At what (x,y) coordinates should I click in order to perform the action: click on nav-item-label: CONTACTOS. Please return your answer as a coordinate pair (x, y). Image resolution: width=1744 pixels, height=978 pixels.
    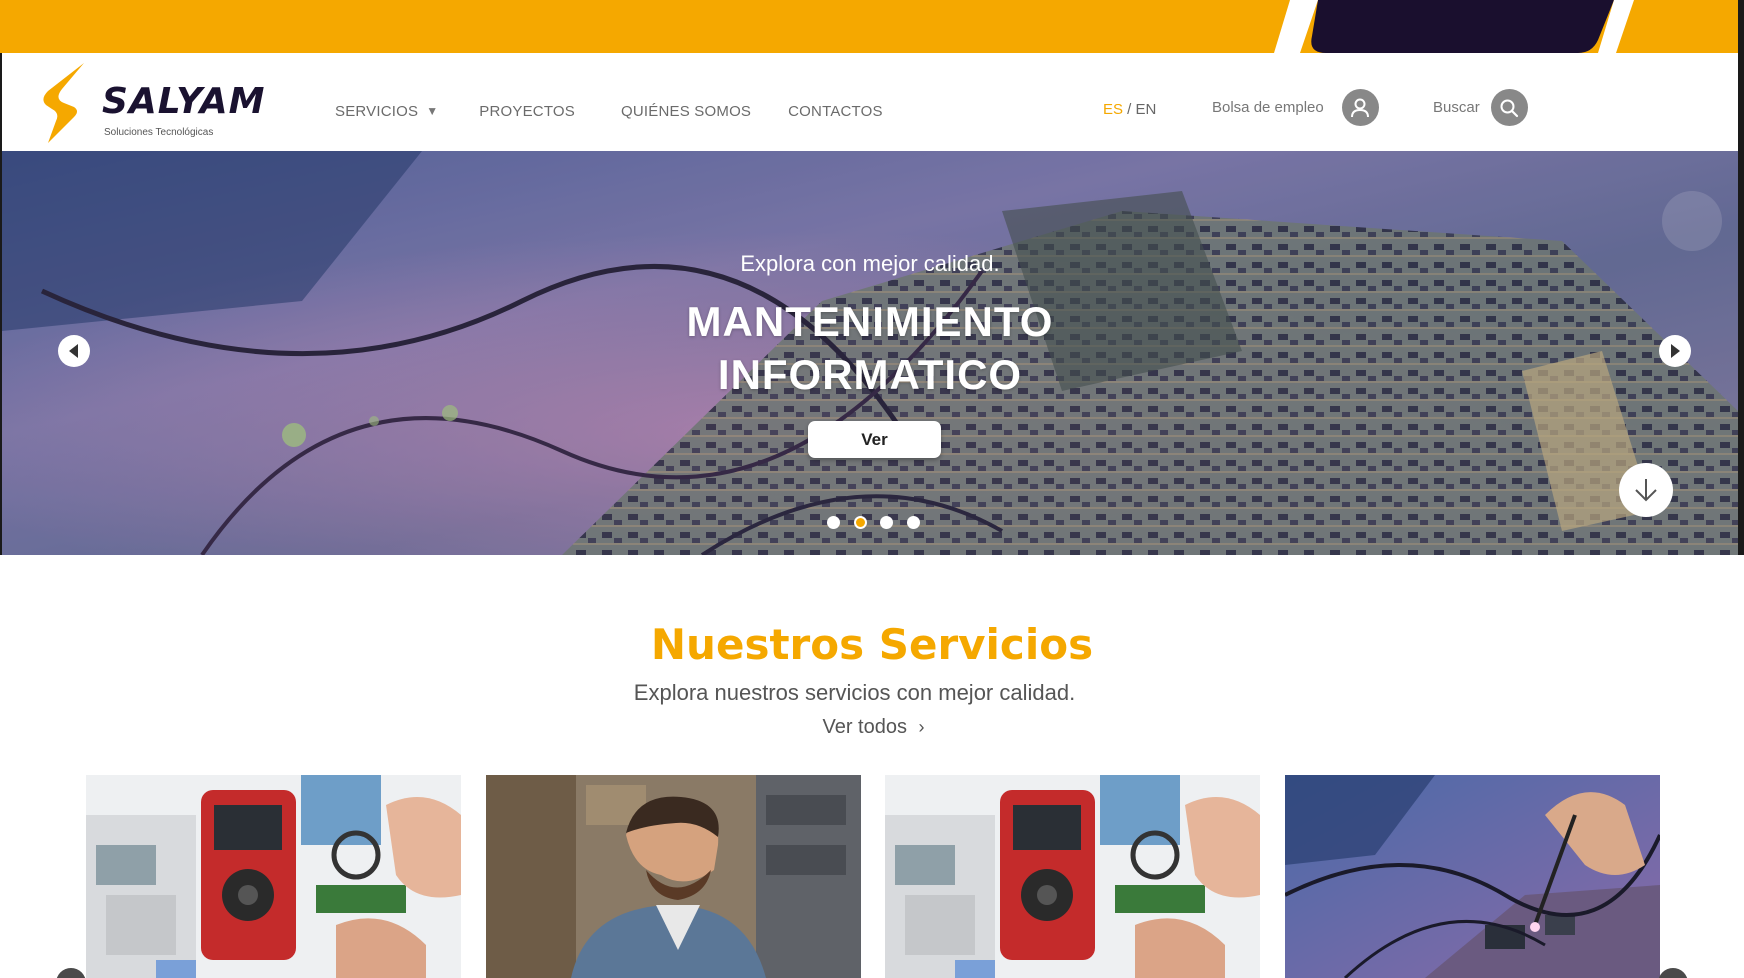
    Looking at the image, I should click on (835, 111).